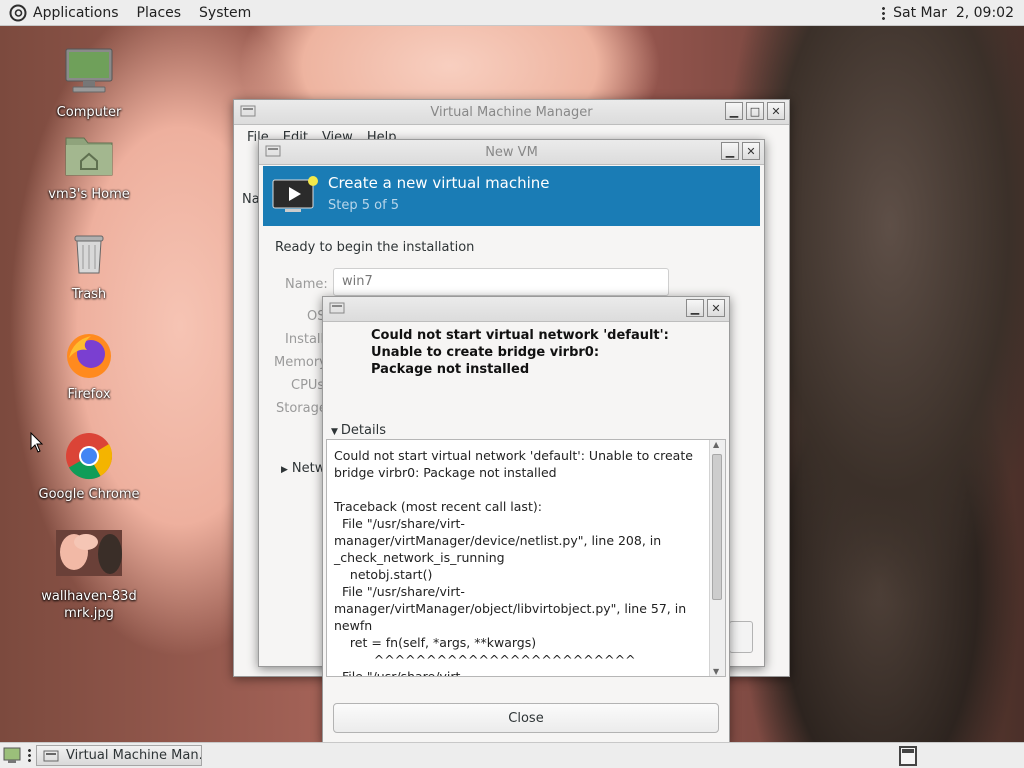  I want to click on chrome-icon, so click(89, 456).